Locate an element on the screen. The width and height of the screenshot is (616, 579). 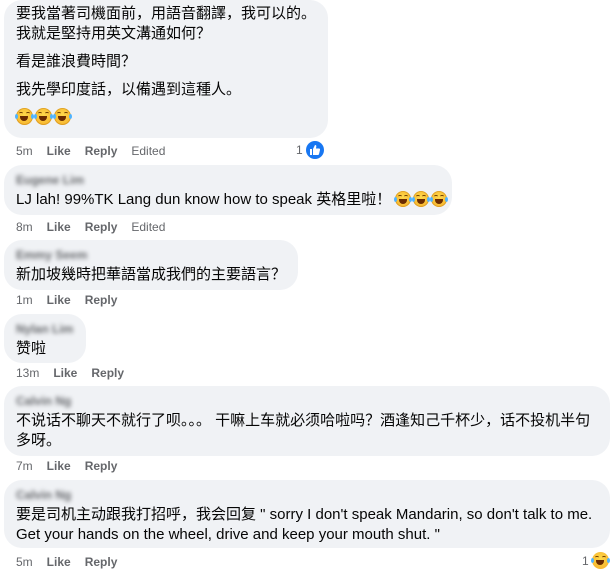
comment-actions: 13m Like Reply is located at coordinates (77, 373).